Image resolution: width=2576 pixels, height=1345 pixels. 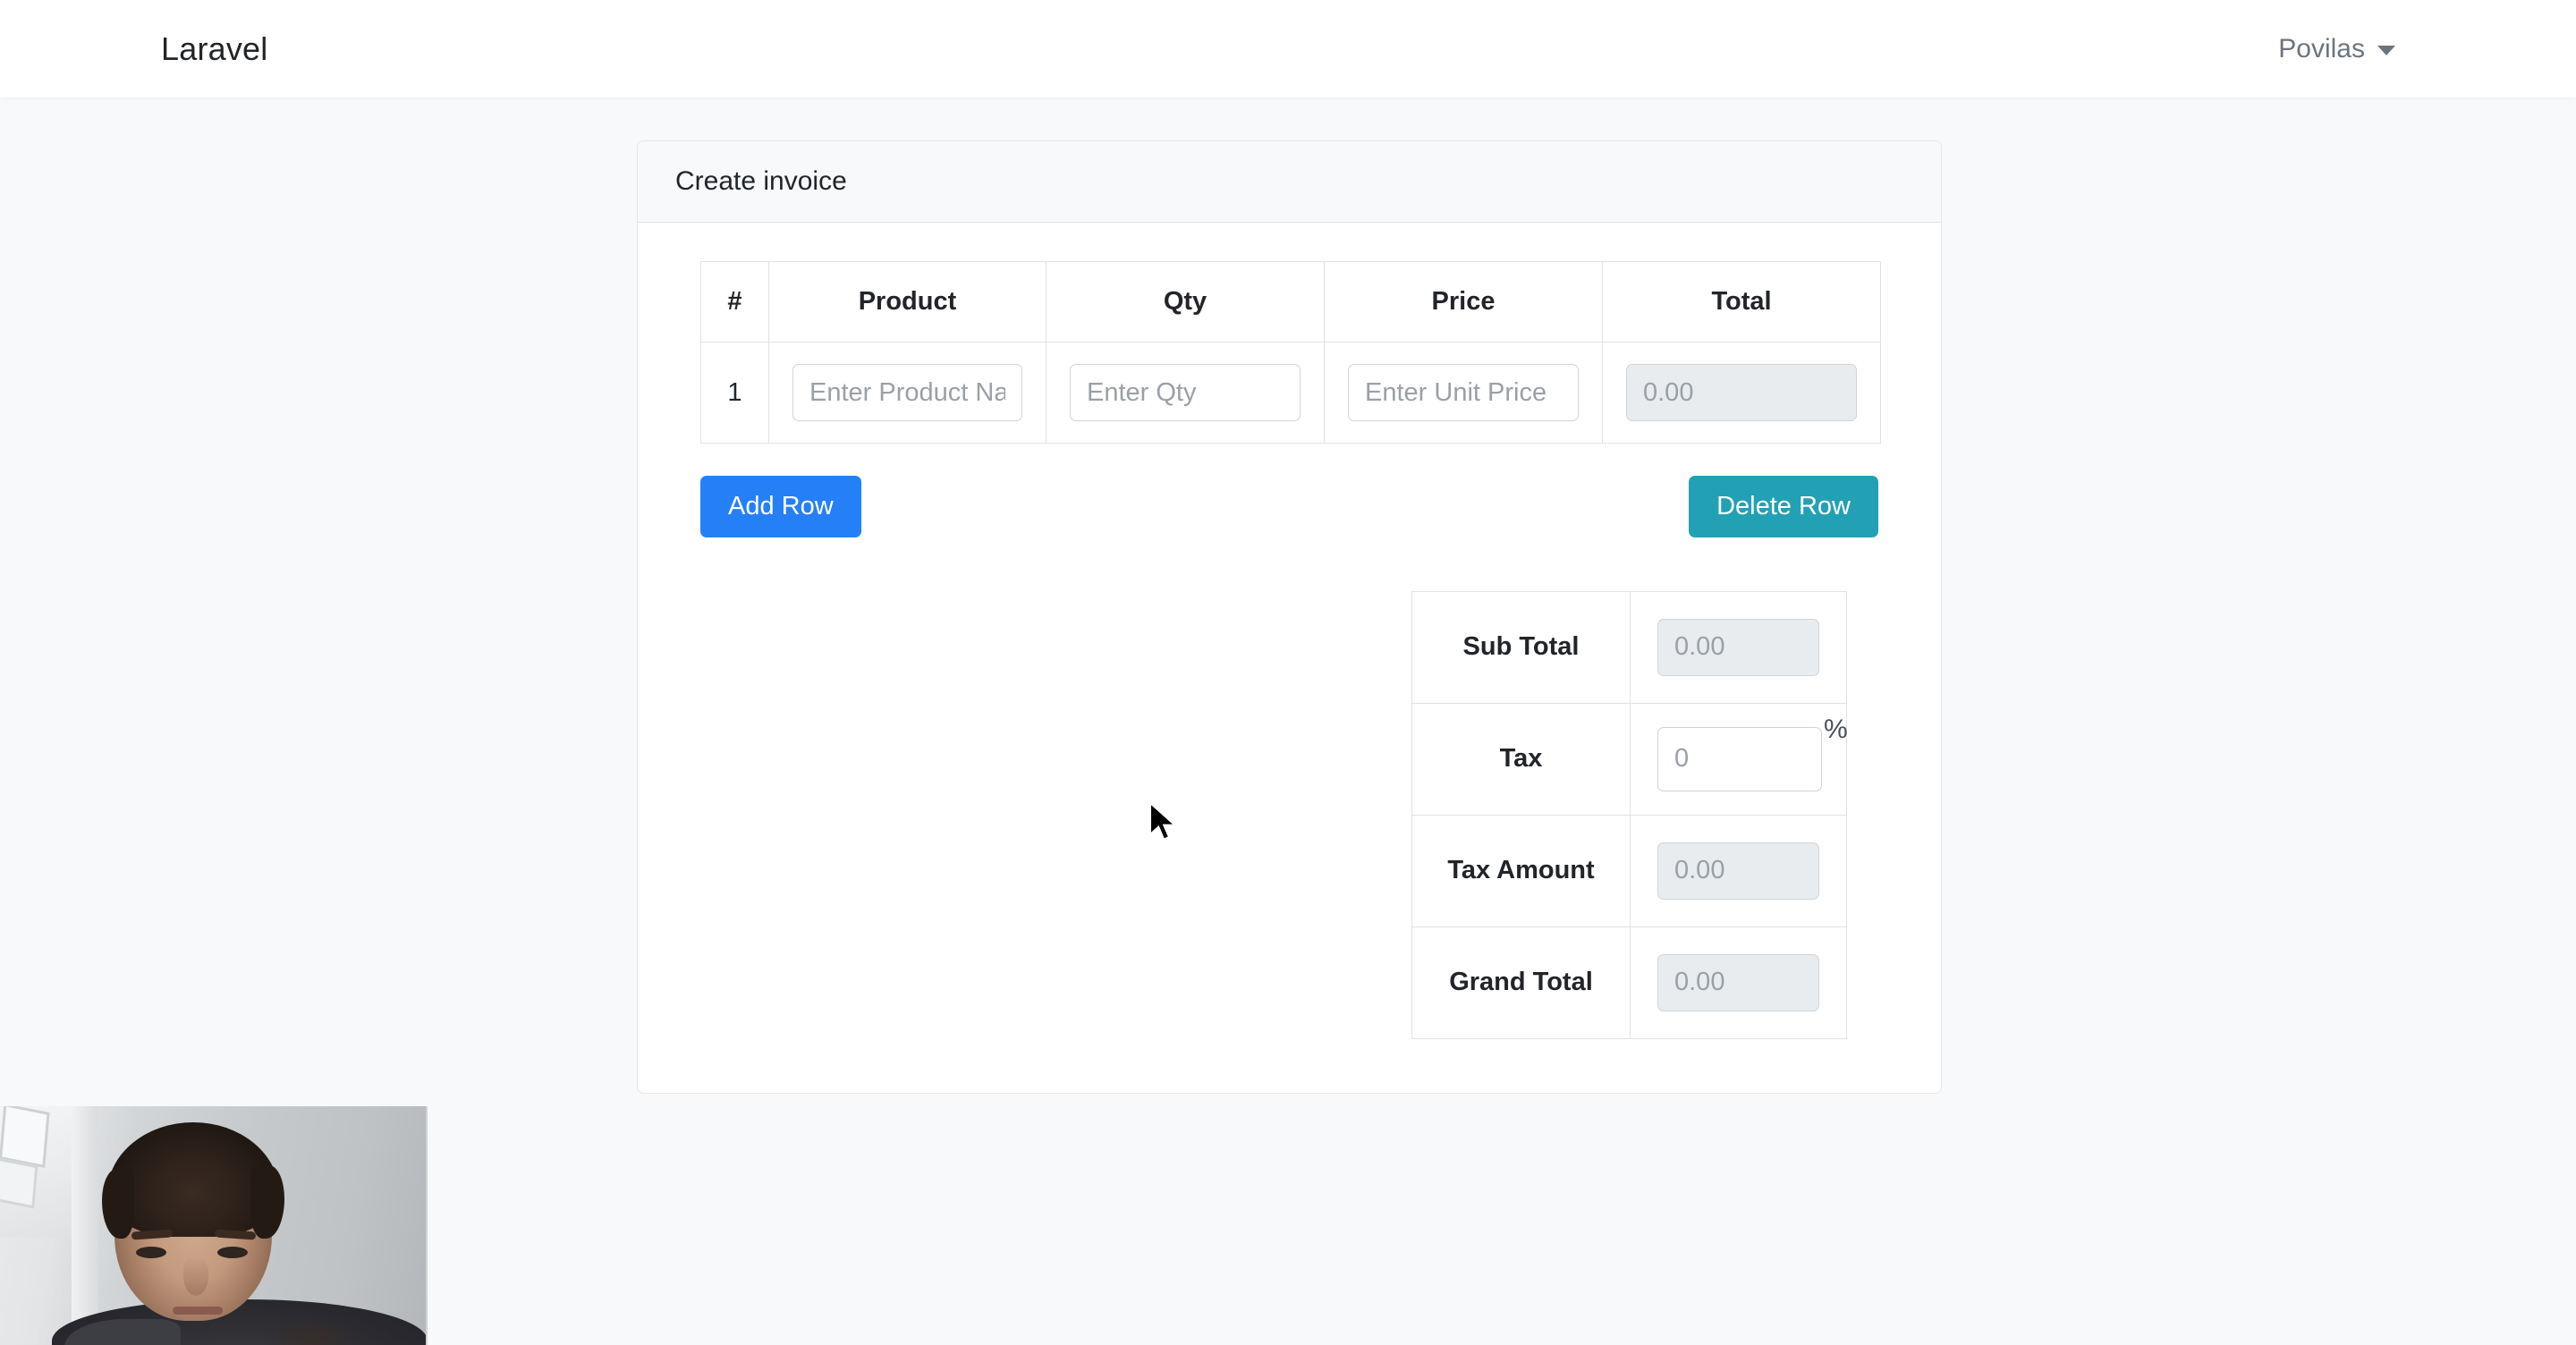 What do you see at coordinates (214, 1225) in the screenshot?
I see `webcam-overlay` at bounding box center [214, 1225].